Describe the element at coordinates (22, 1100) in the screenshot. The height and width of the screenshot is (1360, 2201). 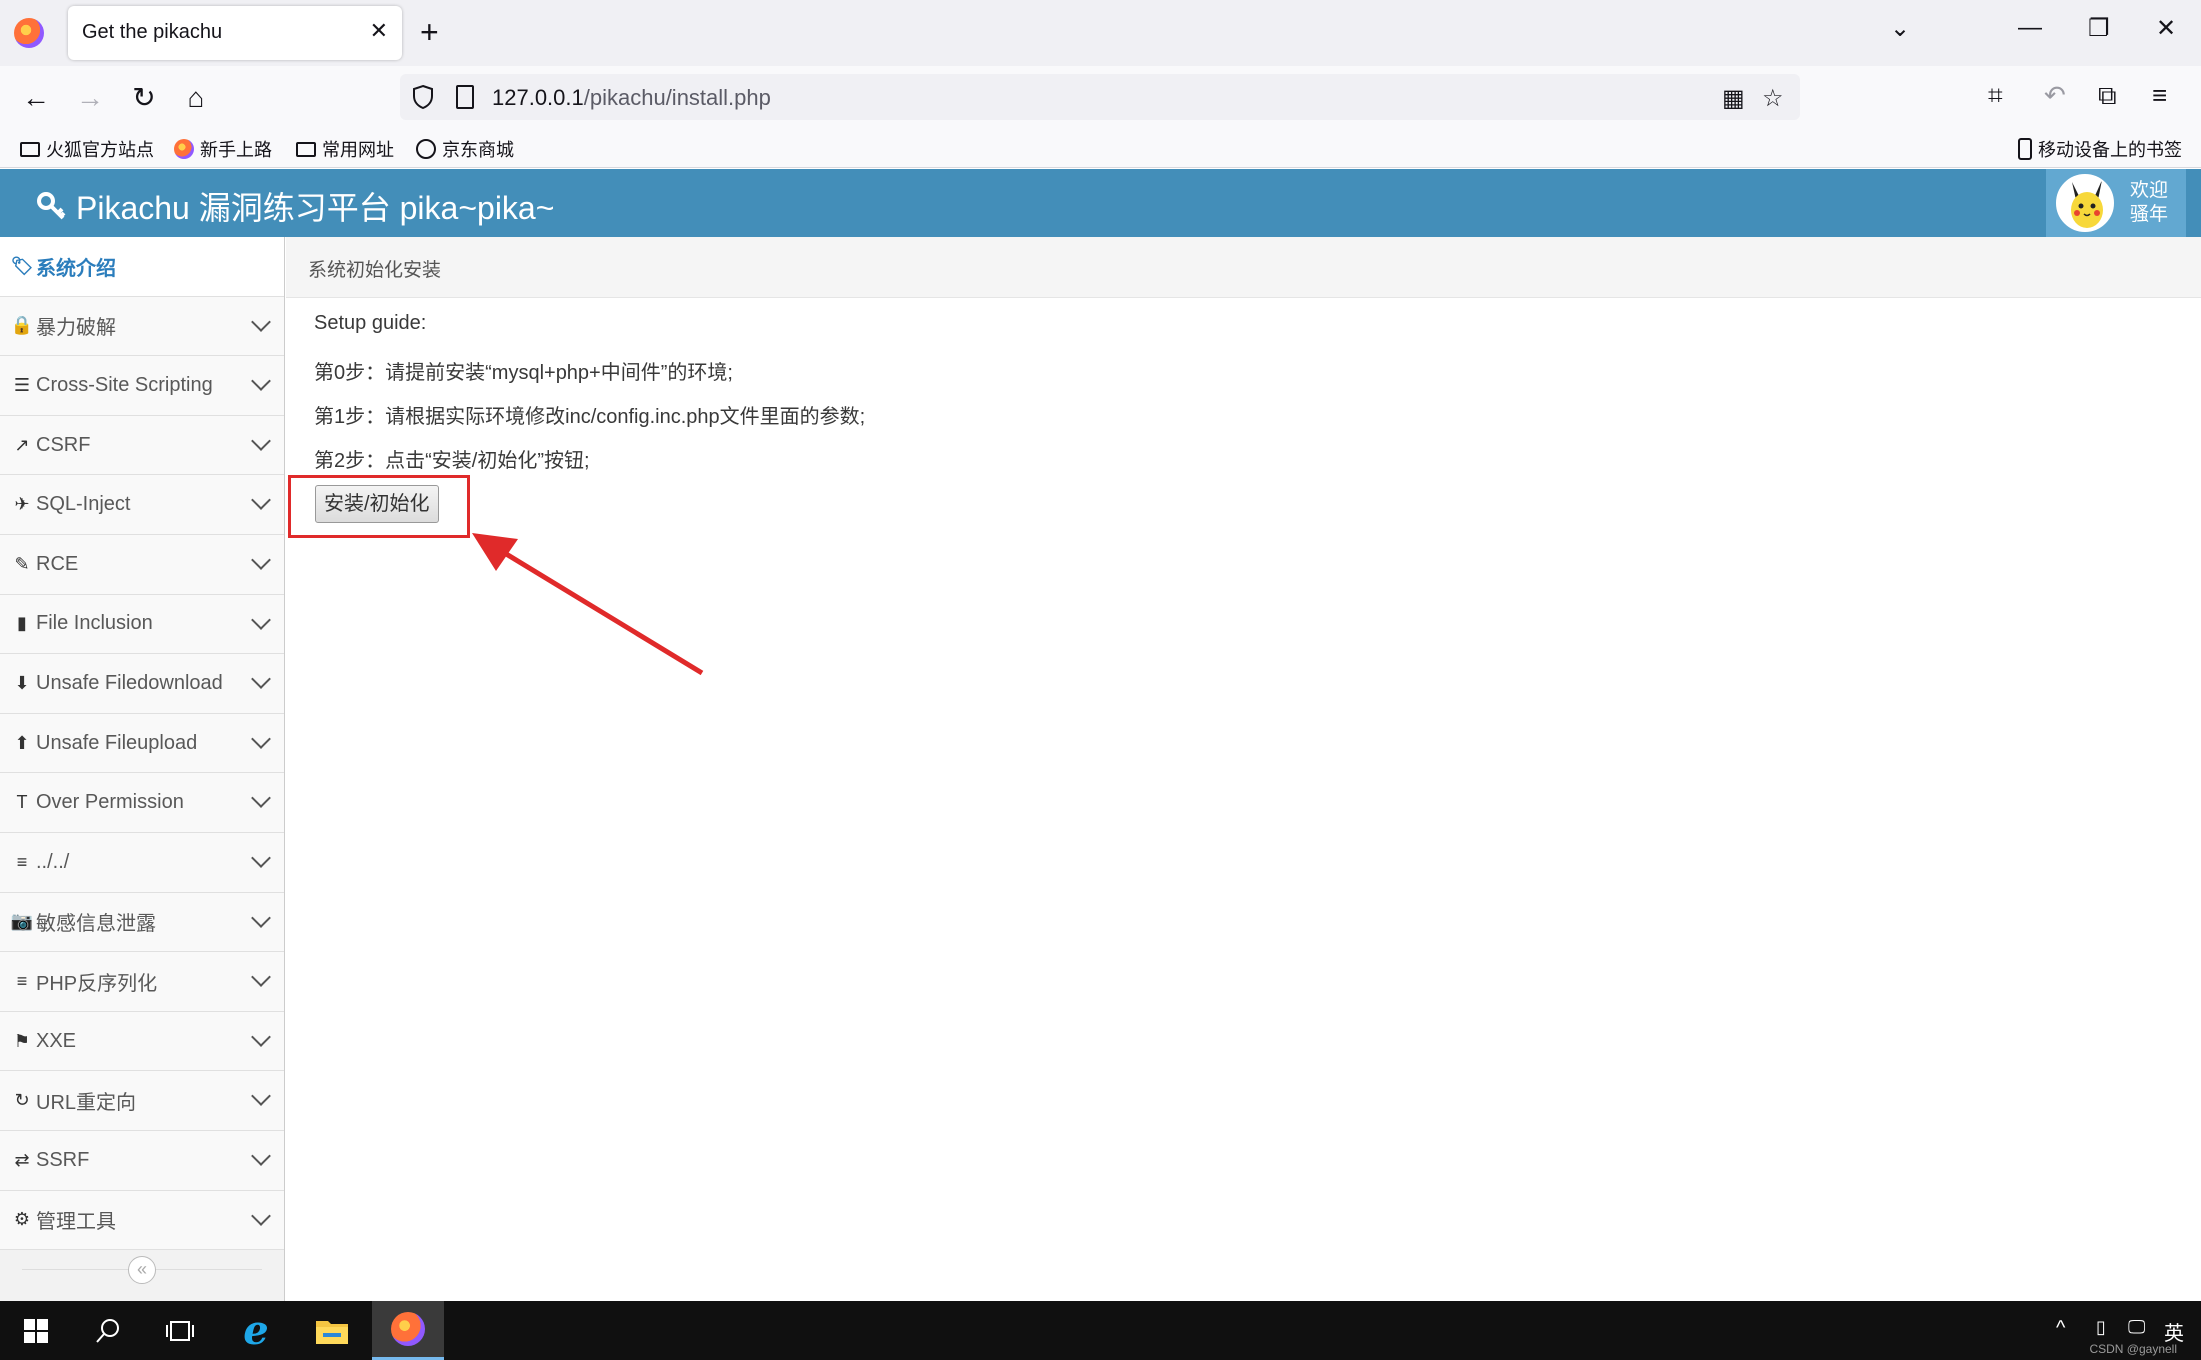
I see `refresh-icon: ↻` at that location.